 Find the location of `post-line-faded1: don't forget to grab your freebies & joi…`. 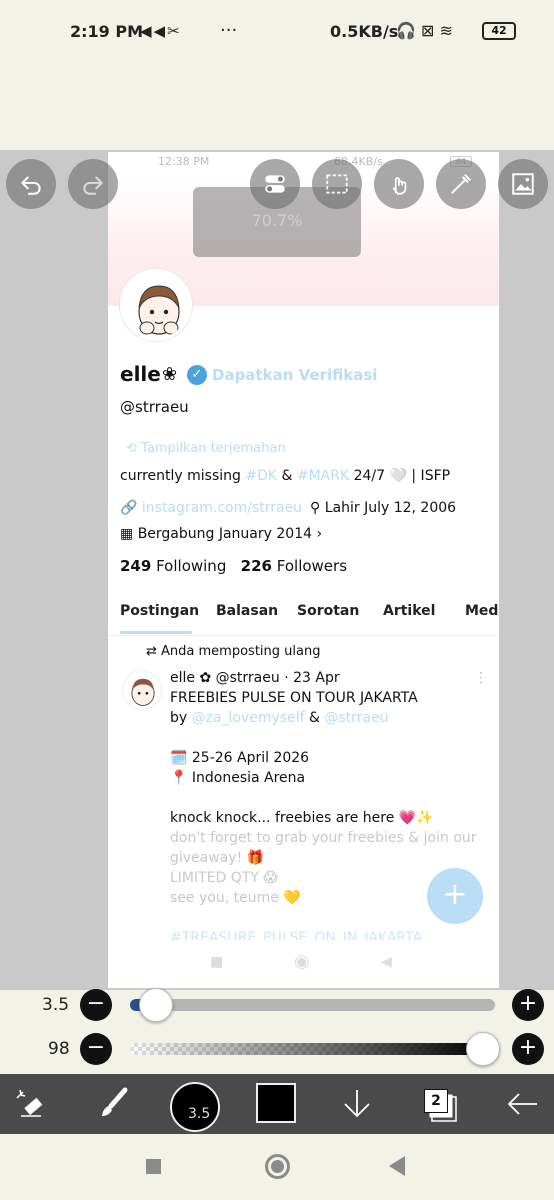

post-line-faded1: don't forget to grab your freebies & joi… is located at coordinates (323, 838).